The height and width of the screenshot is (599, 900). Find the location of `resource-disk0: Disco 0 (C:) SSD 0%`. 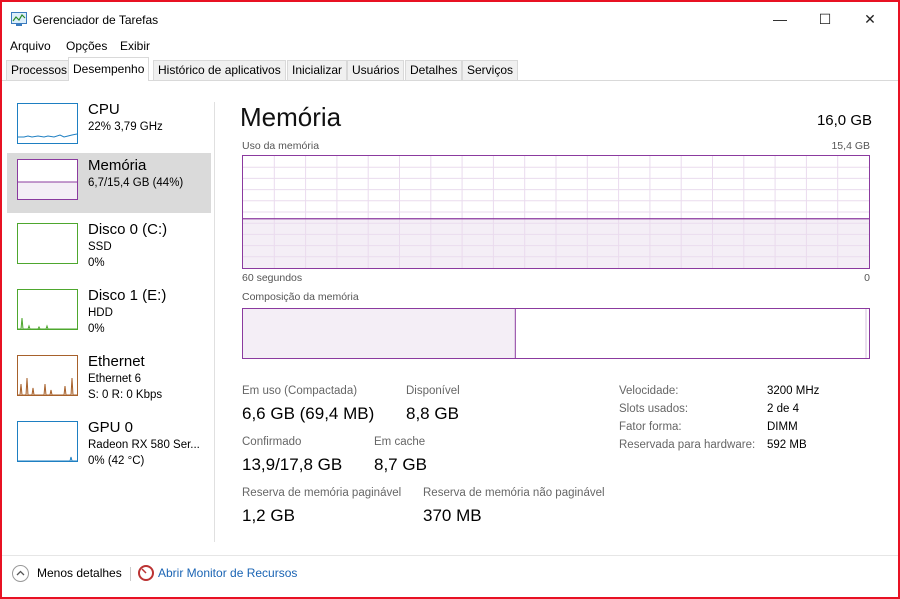

resource-disk0: Disco 0 (C:) SSD 0% is located at coordinates (109, 247).